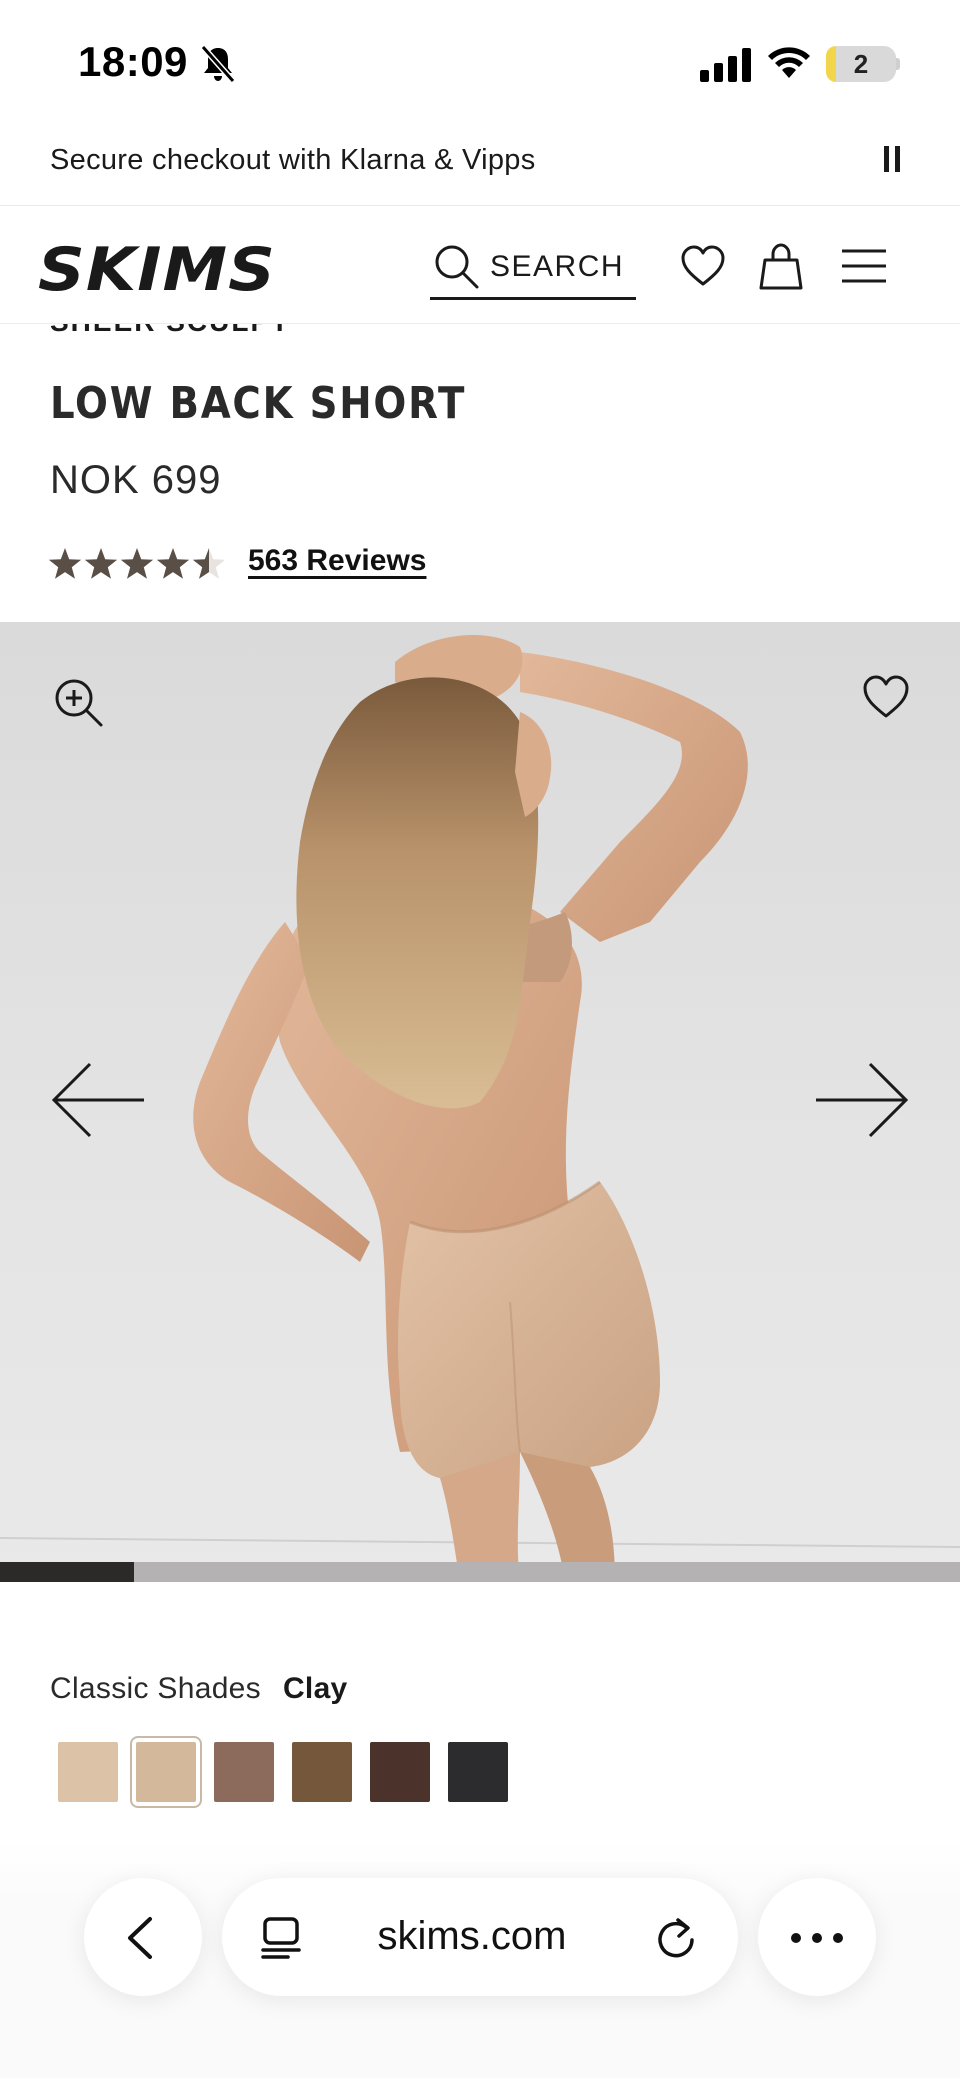  I want to click on product-title: LOW BACK SHORT, so click(258, 403).